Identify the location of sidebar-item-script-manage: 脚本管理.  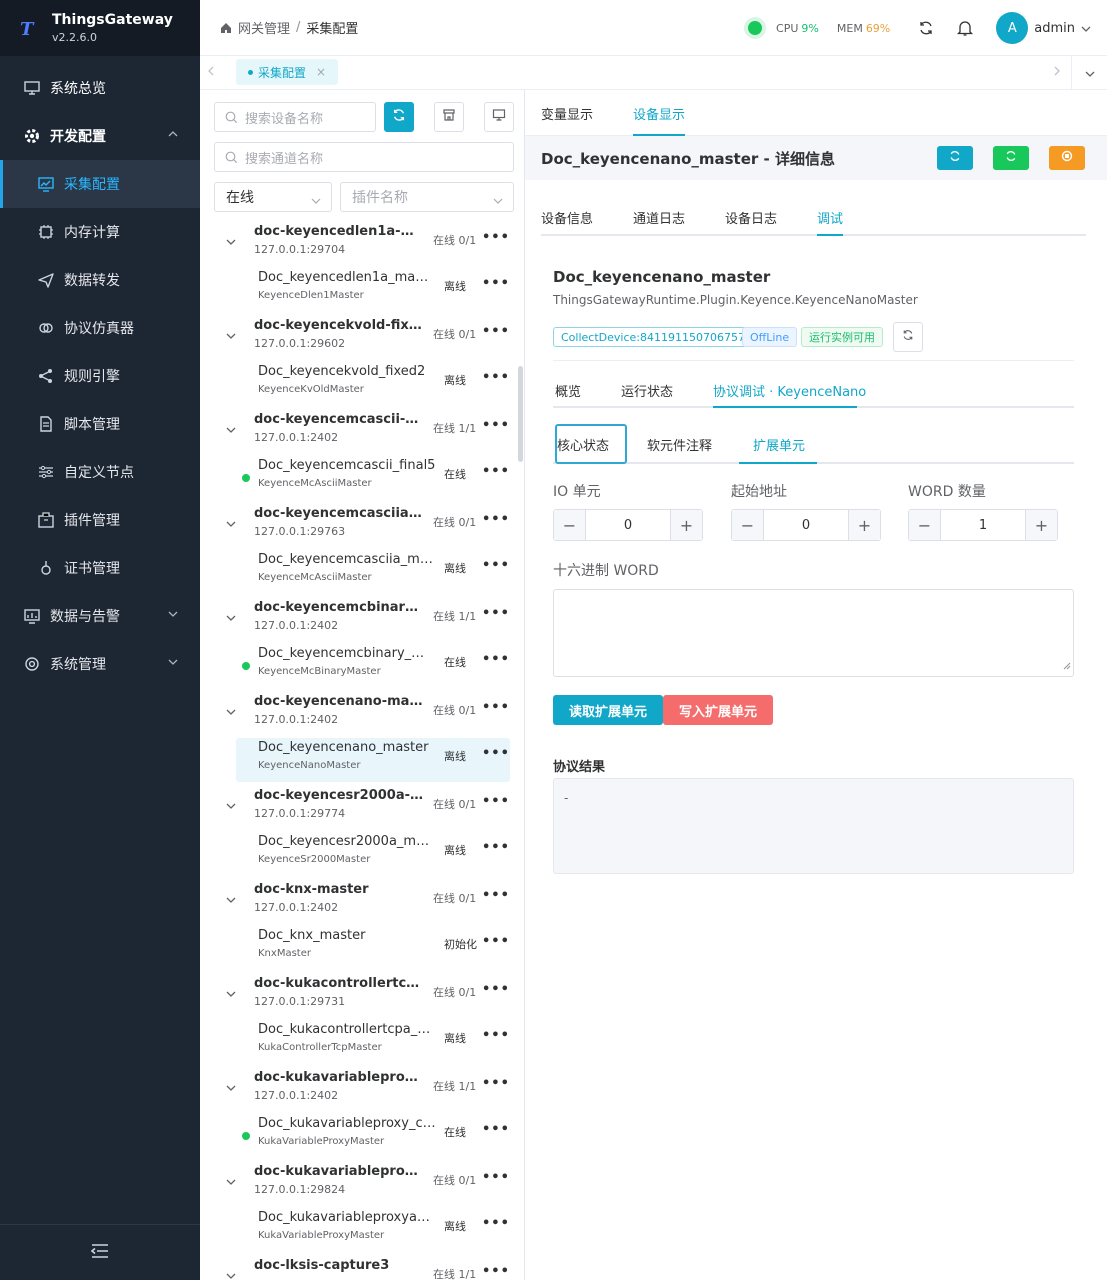
(100, 424).